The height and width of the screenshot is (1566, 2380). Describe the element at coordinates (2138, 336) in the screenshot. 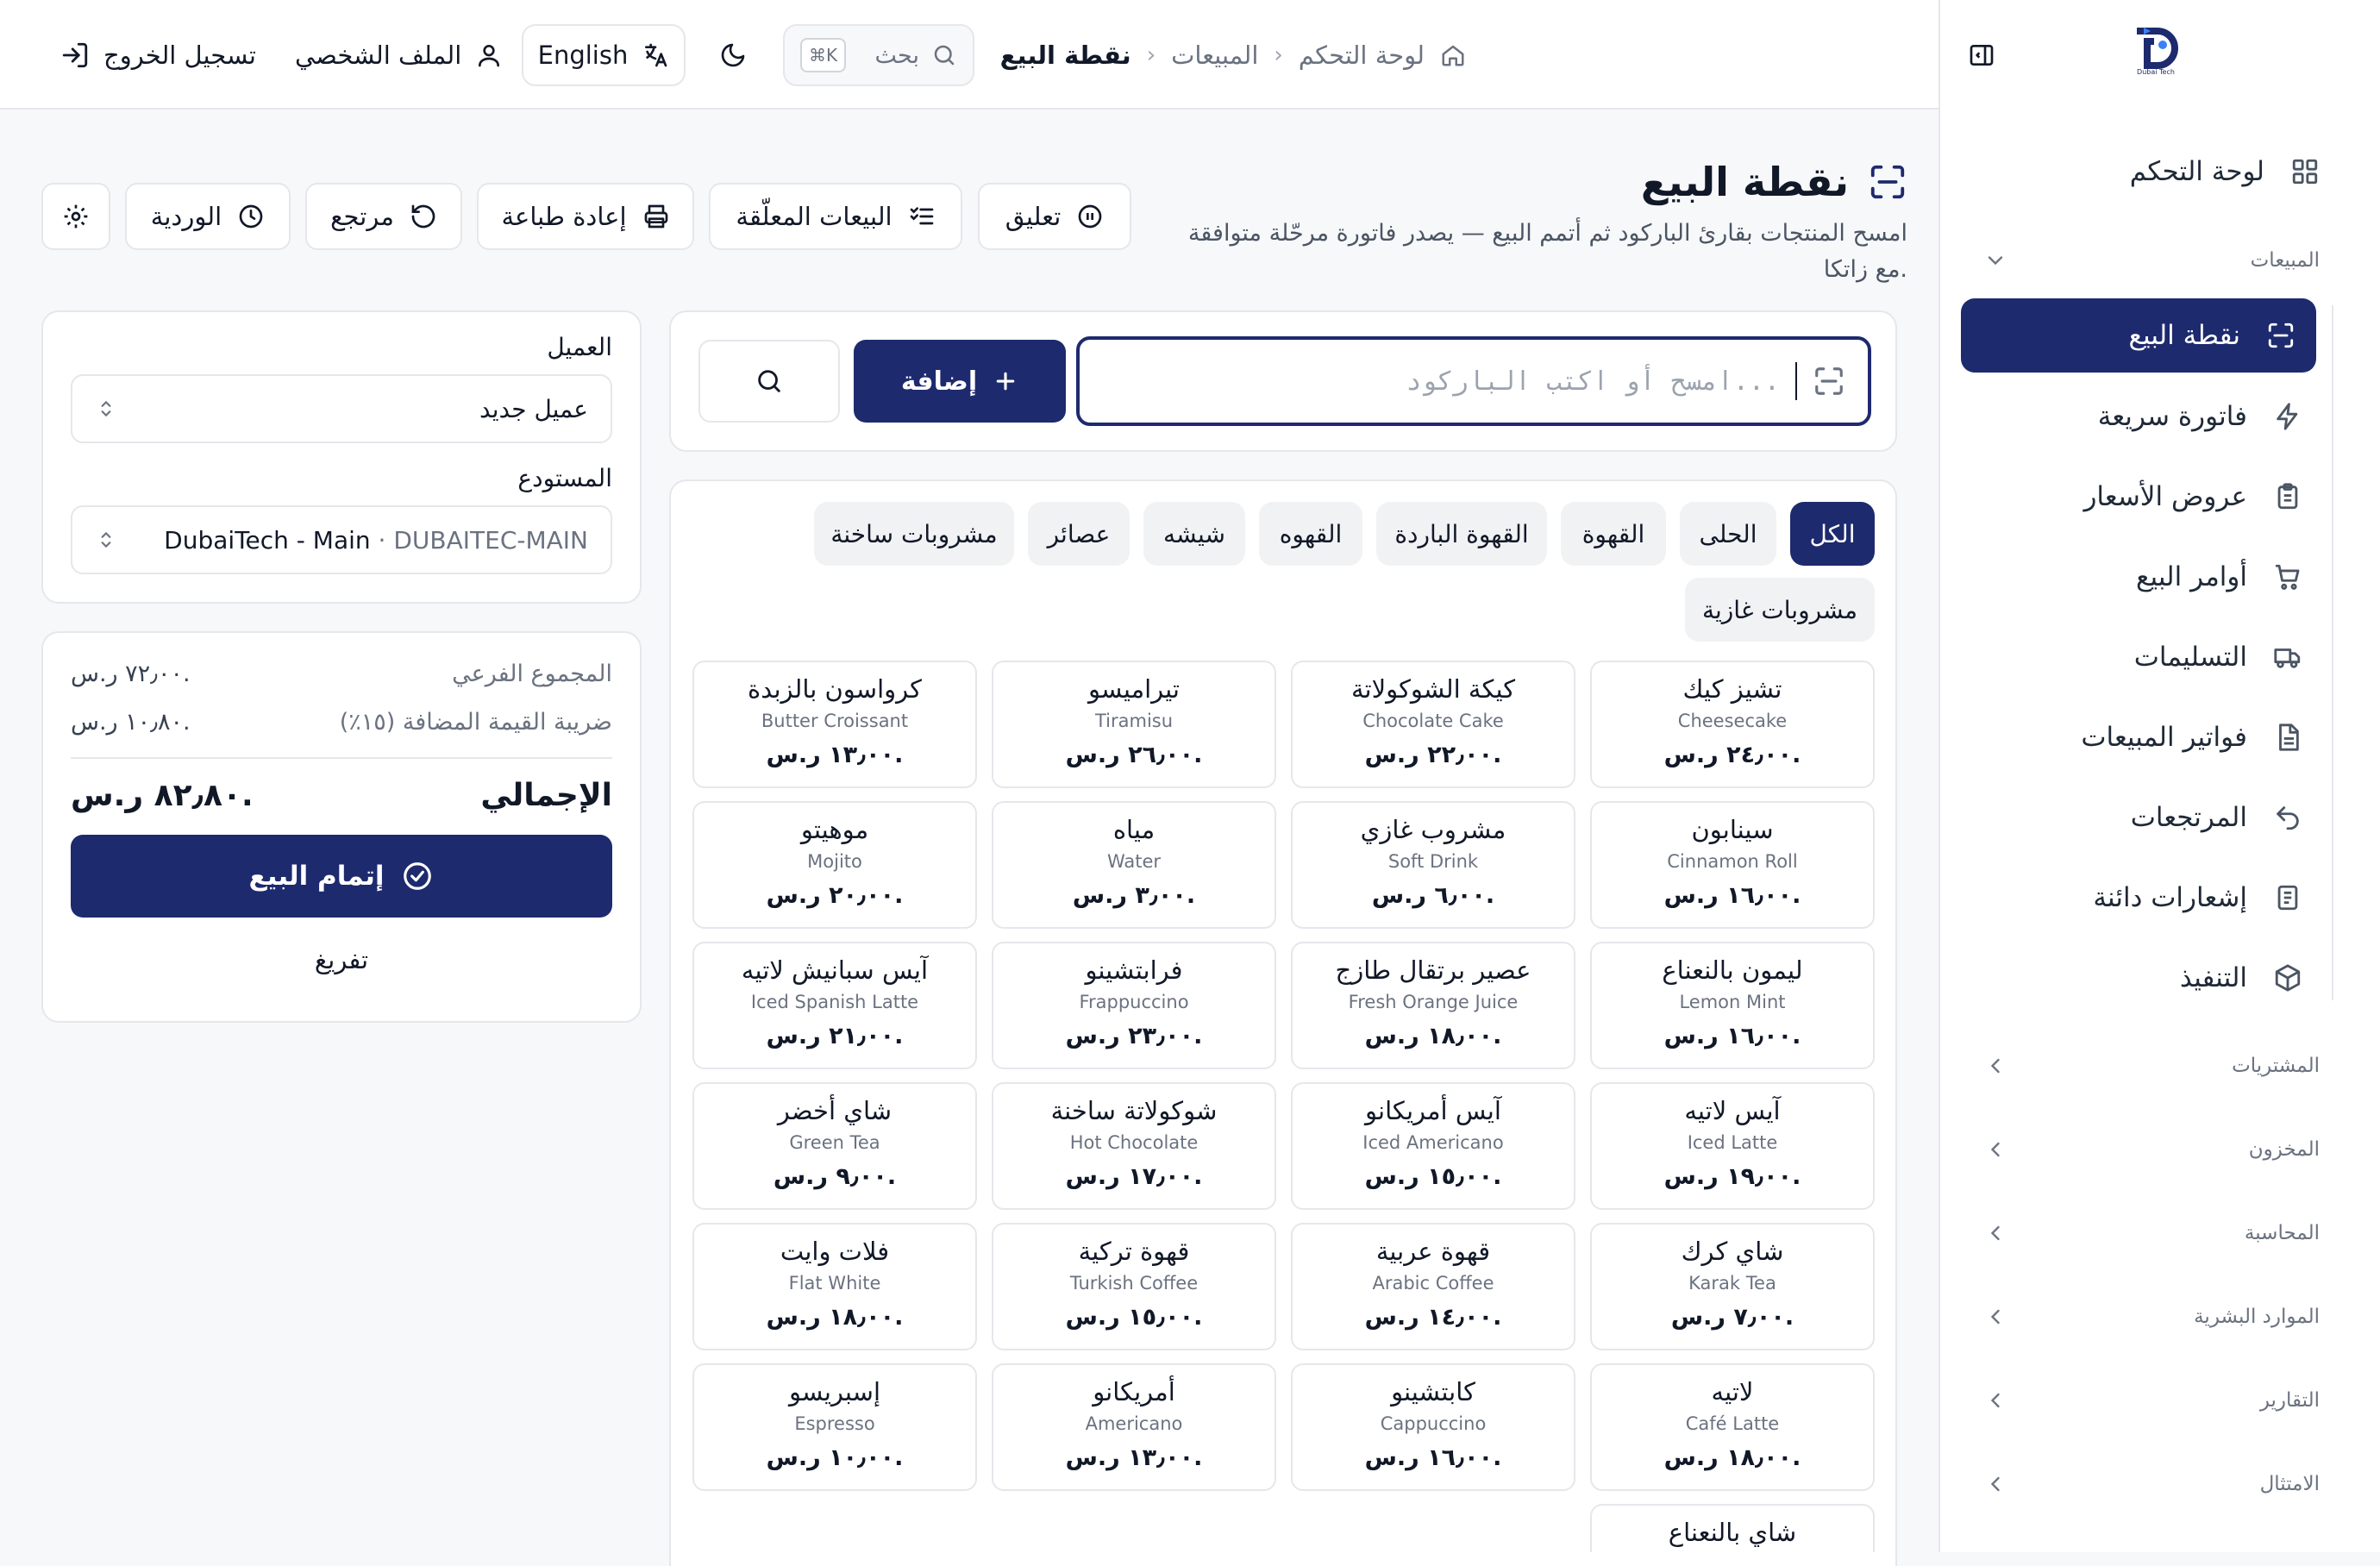

I see `sidebar-item-pos: نقطة البيع` at that location.